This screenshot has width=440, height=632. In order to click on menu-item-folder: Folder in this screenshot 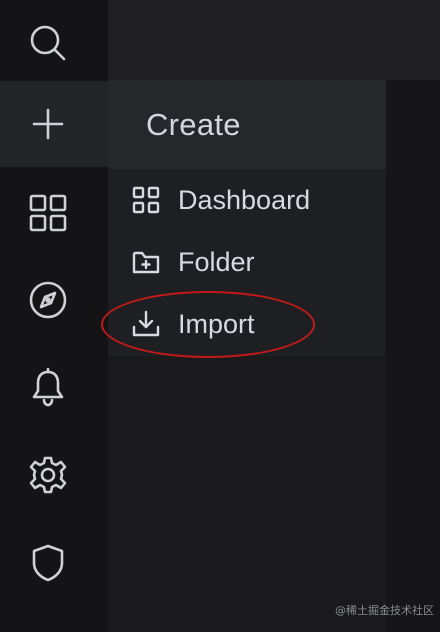, I will do `click(247, 262)`.